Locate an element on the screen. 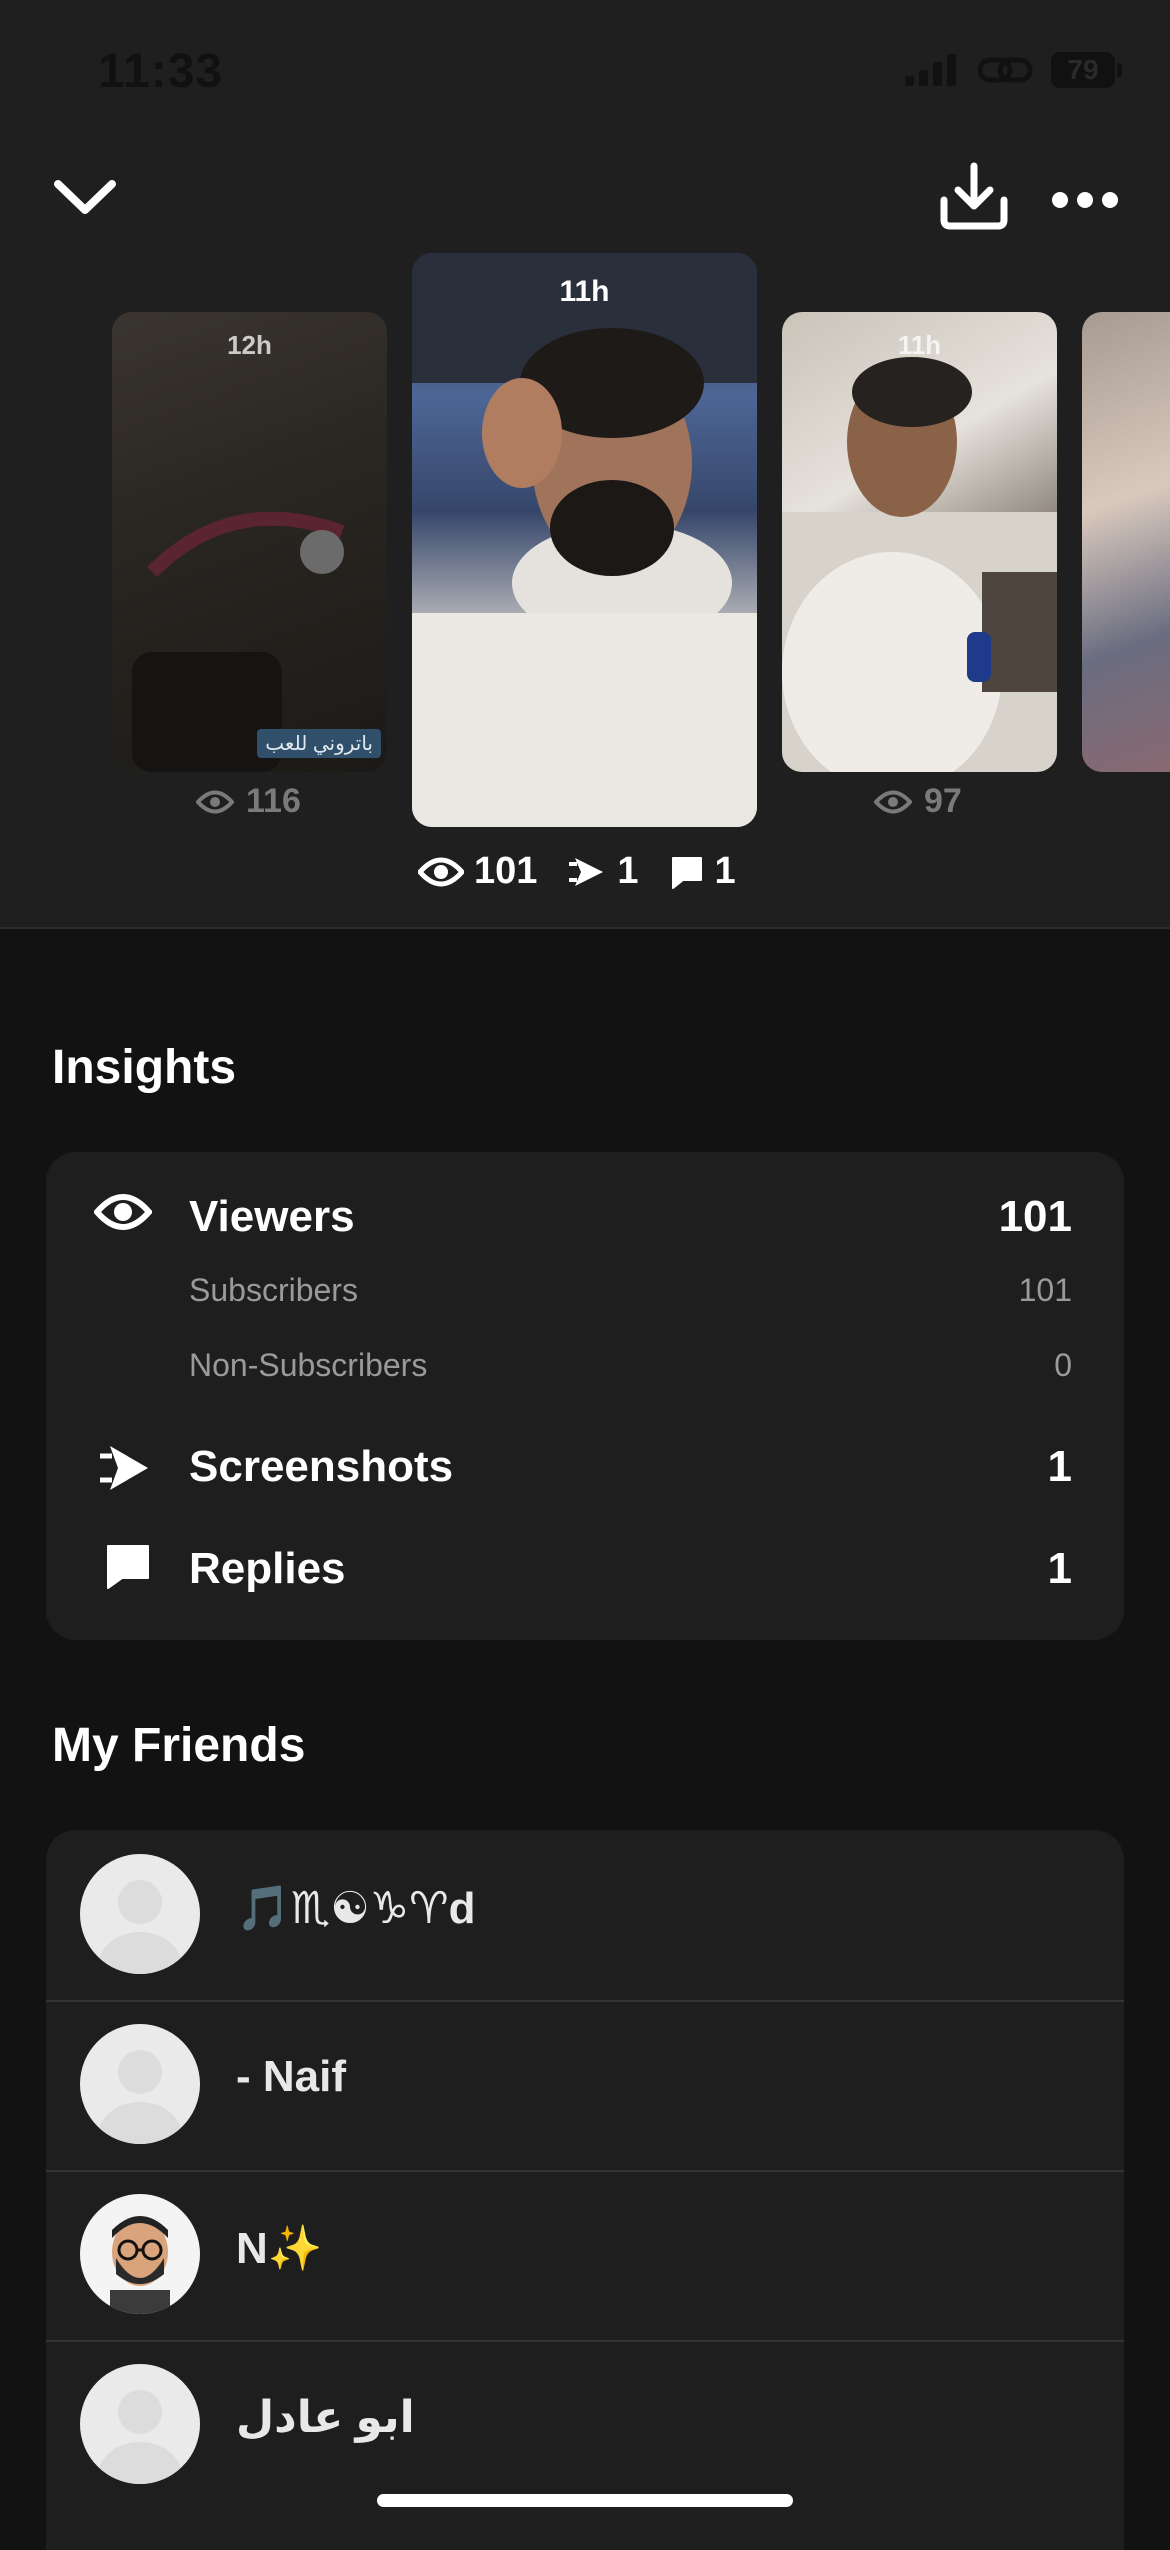  subscribers-value: 101 is located at coordinates (1045, 1290).